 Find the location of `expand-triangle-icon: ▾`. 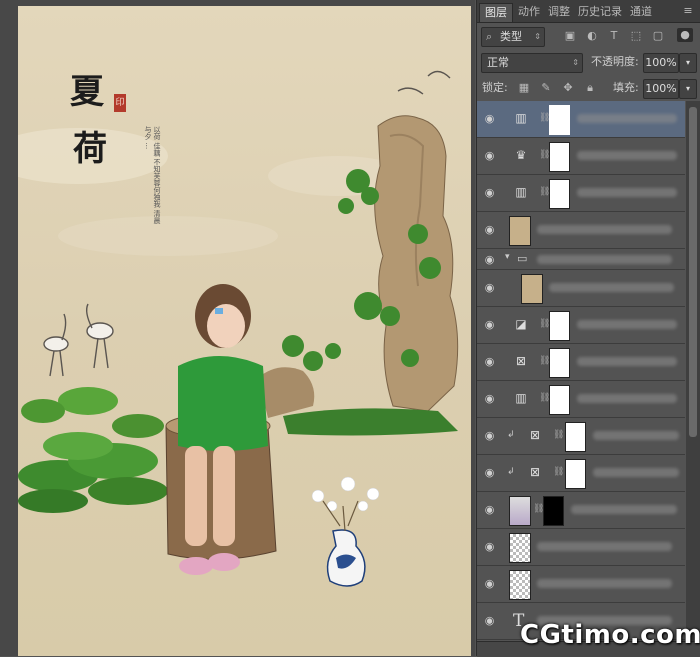

expand-triangle-icon: ▾ is located at coordinates (507, 257).